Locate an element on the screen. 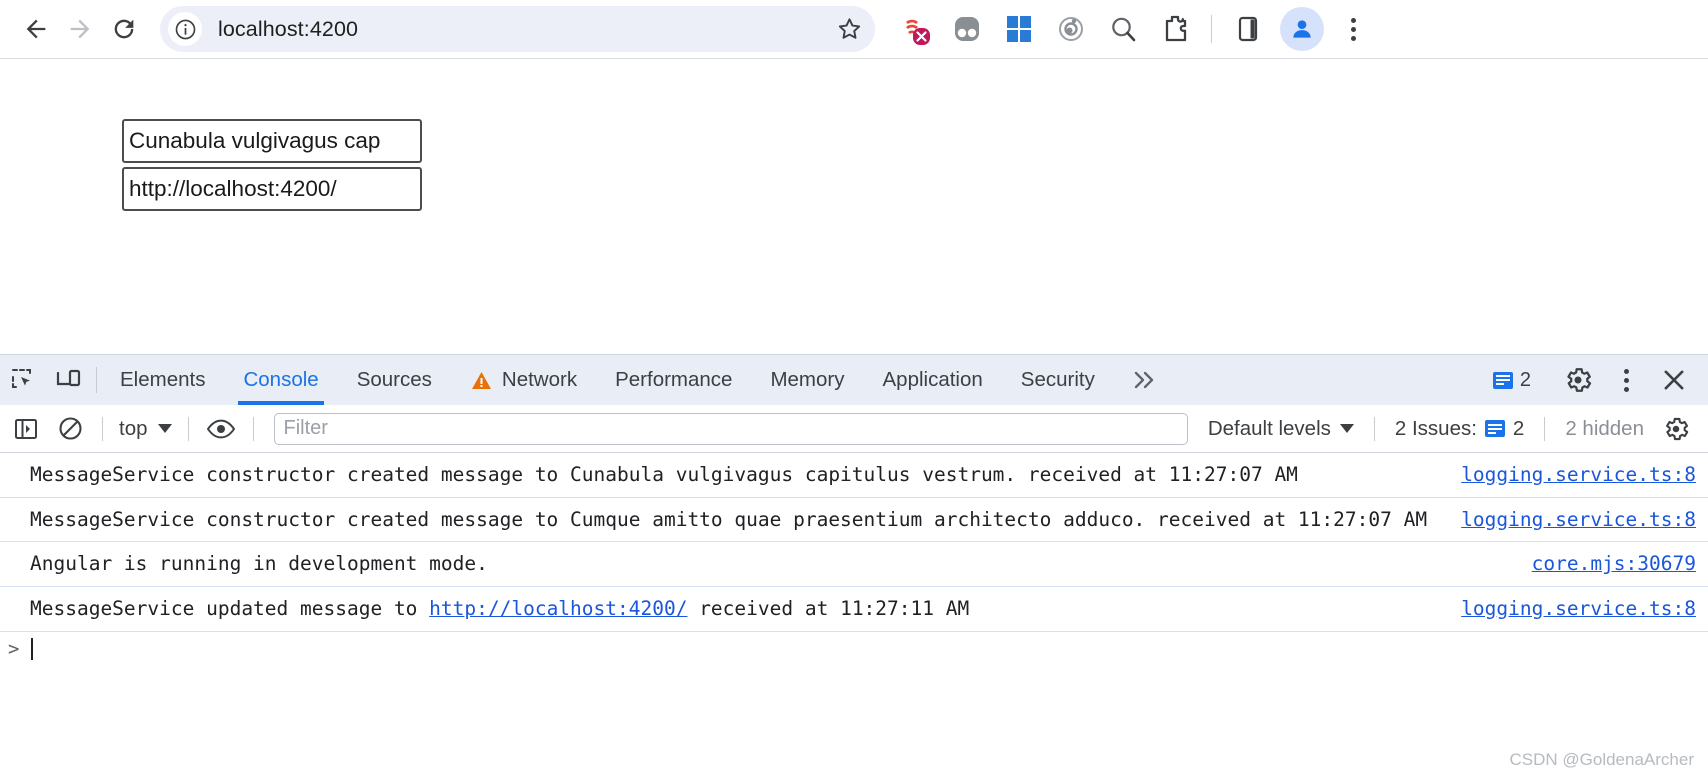  tab-security: Security is located at coordinates (1058, 380).